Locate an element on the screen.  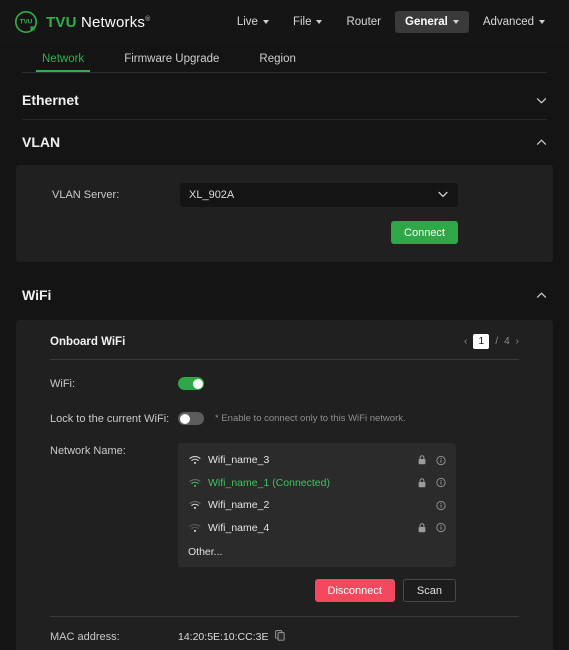
section-title-wifi: WiFi is located at coordinates (37, 295).